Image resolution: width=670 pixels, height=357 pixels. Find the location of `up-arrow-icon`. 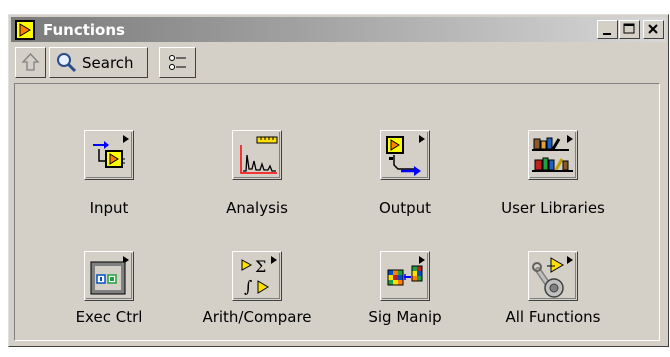

up-arrow-icon is located at coordinates (30, 62).